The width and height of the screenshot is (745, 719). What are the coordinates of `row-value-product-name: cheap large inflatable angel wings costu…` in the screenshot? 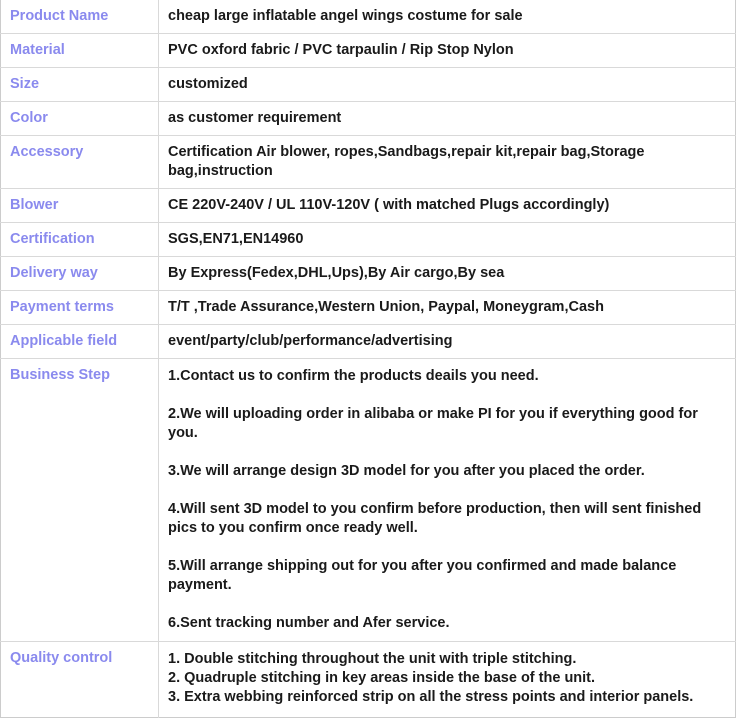 It's located at (447, 17).